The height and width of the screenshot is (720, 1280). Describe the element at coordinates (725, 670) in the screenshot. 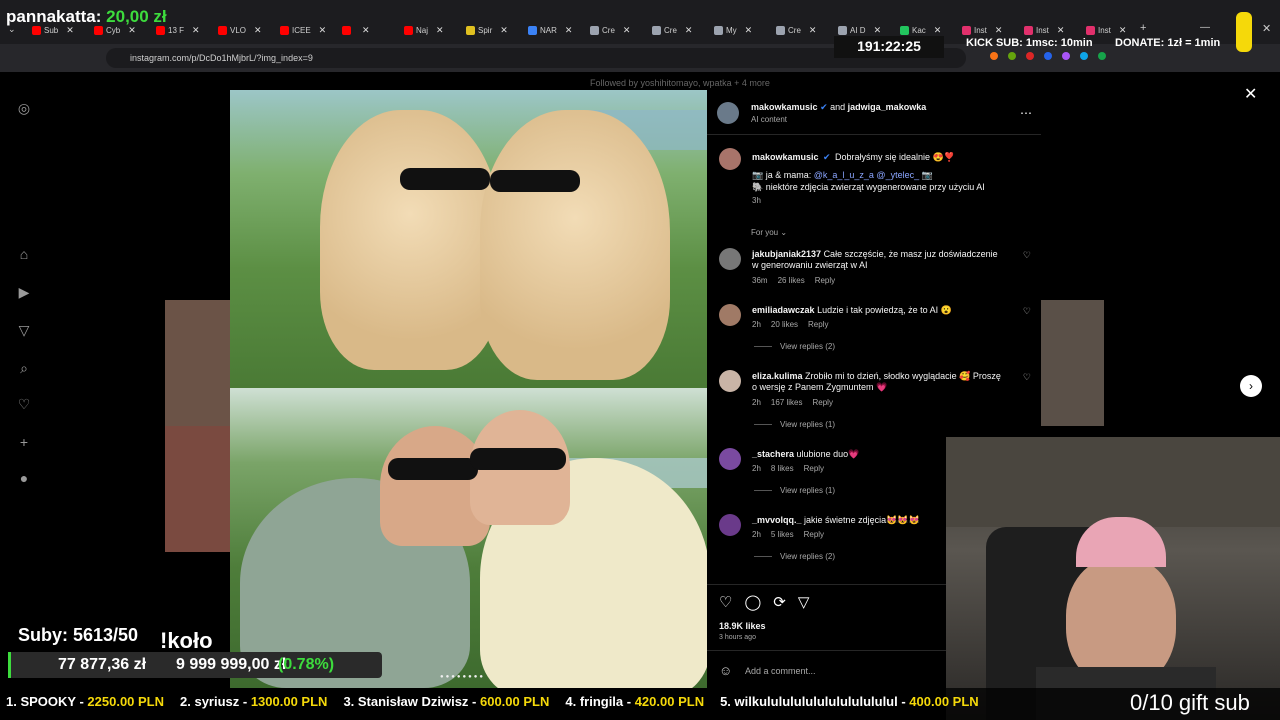

I see `emoji-icon: ☺` at that location.